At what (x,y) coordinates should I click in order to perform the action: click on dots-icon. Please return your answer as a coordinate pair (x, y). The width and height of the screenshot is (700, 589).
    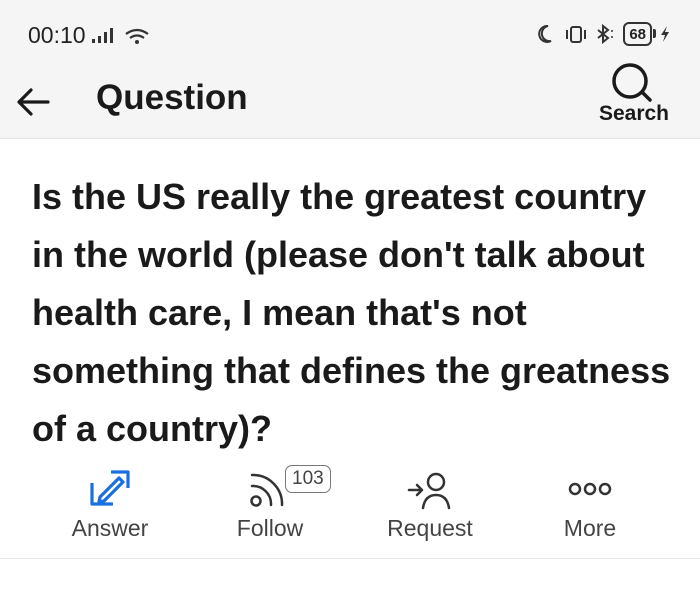
    Looking at the image, I should click on (590, 489).